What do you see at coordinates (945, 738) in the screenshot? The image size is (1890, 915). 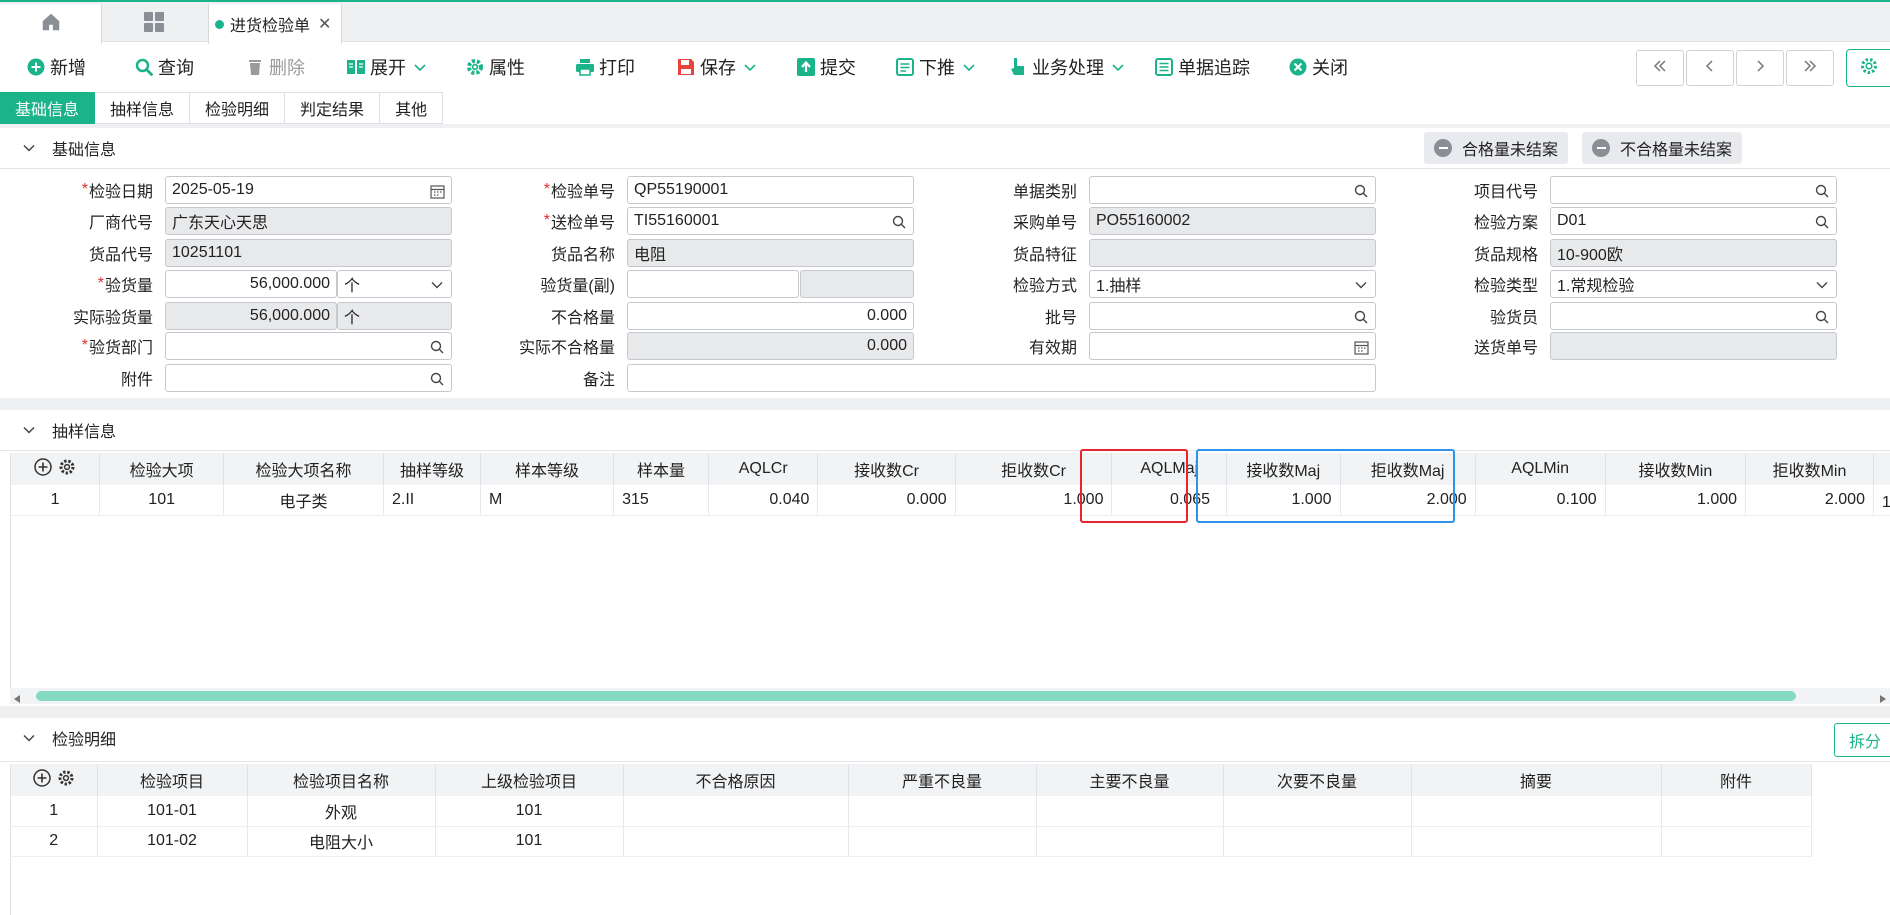 I see `detail-section-header: 检验明细` at bounding box center [945, 738].